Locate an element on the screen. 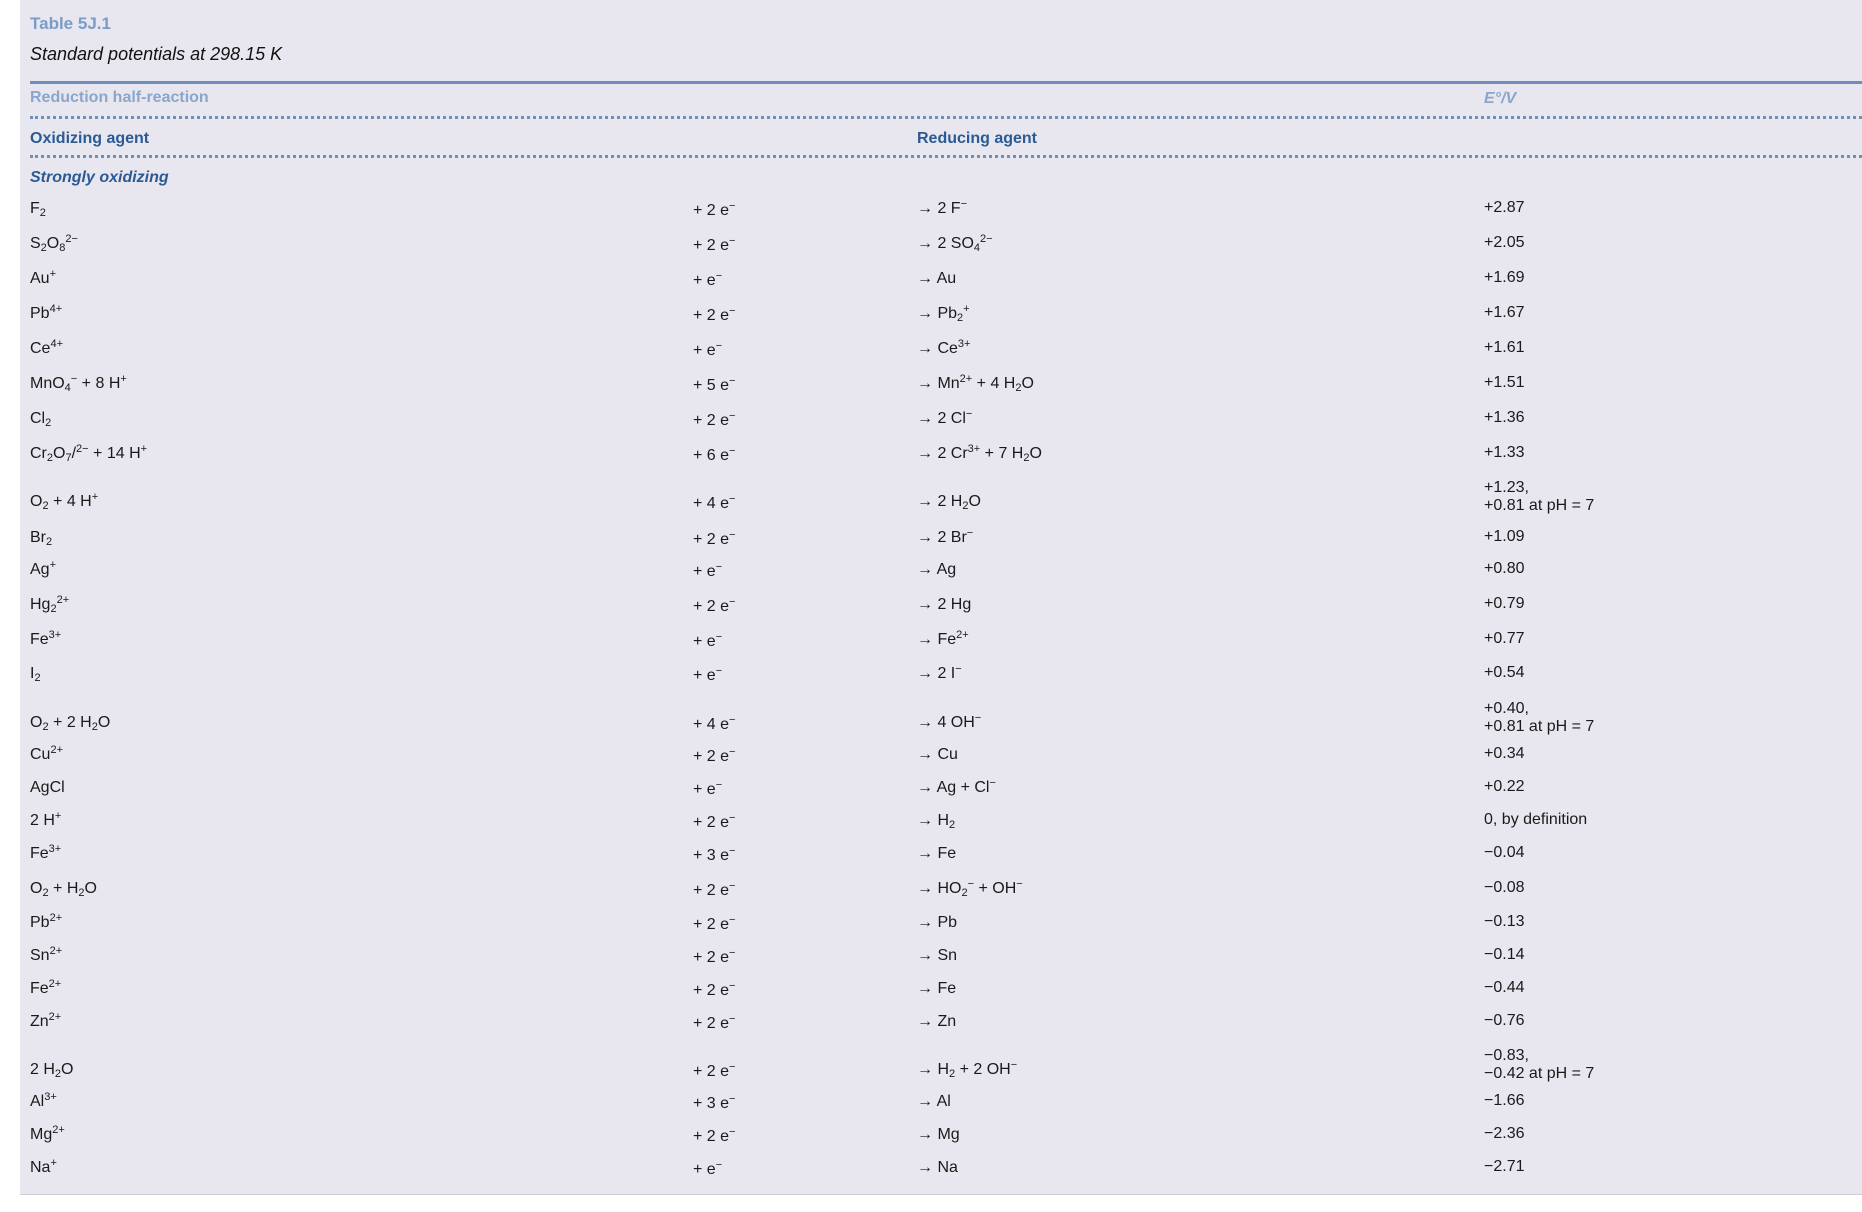 The image size is (1862, 1212). reducing-agent-cell: → 2 Hg is located at coordinates (944, 604).